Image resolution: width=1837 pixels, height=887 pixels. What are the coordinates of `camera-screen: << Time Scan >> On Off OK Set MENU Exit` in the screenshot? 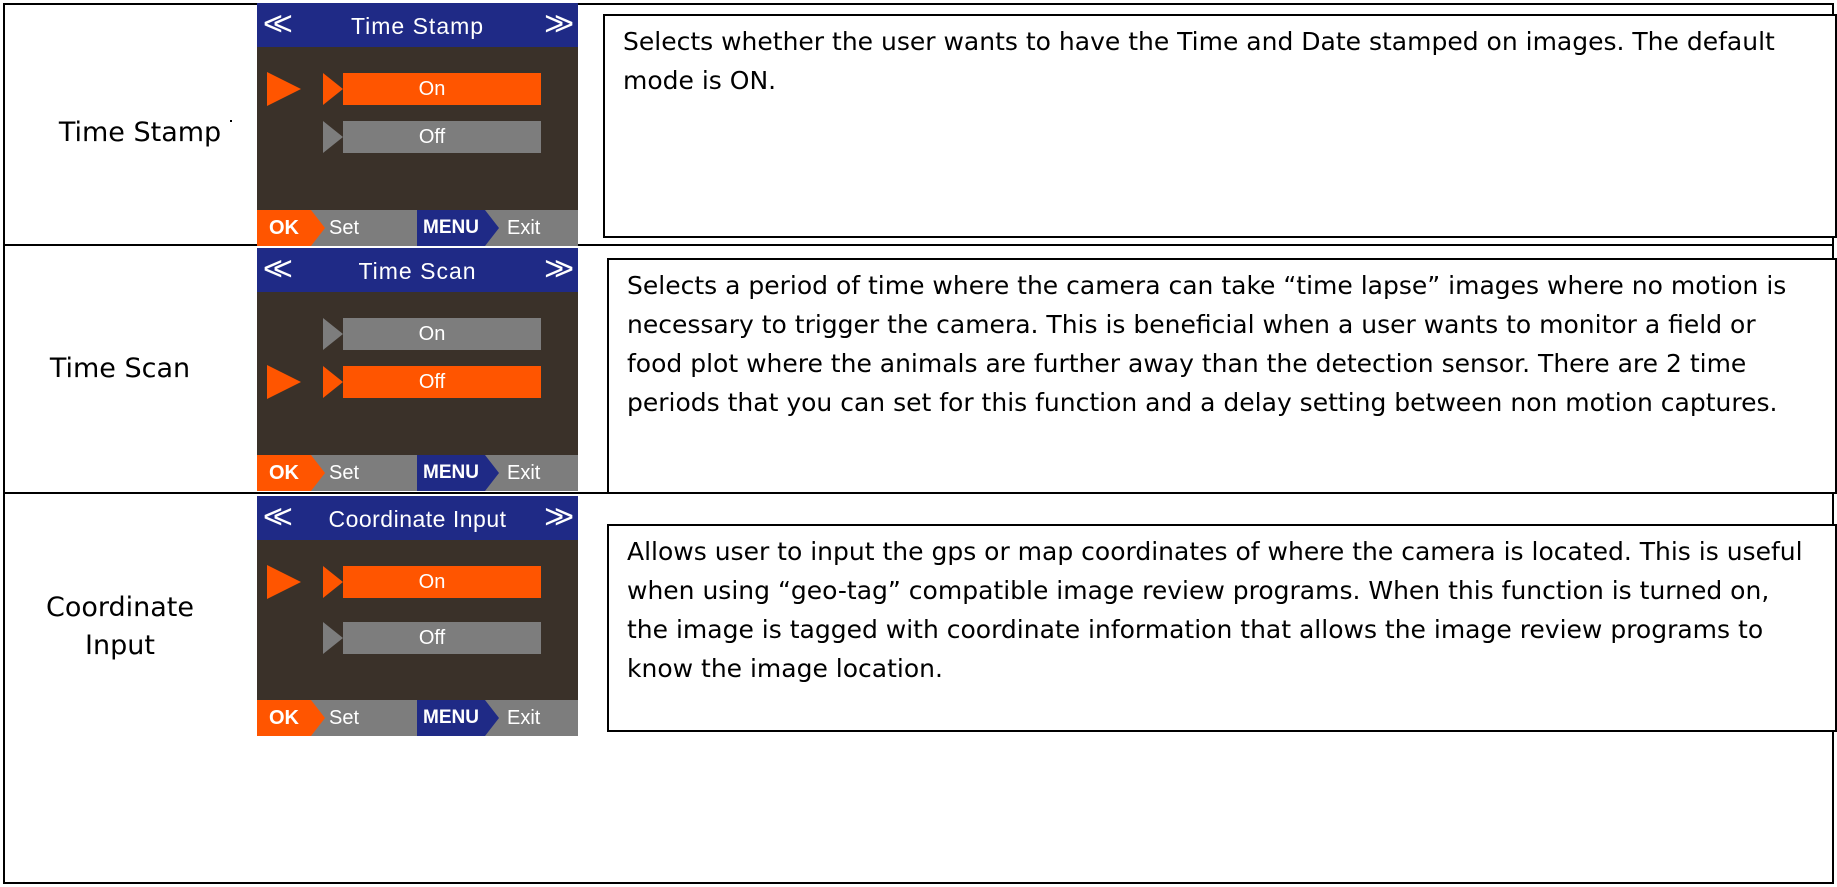 It's located at (417, 369).